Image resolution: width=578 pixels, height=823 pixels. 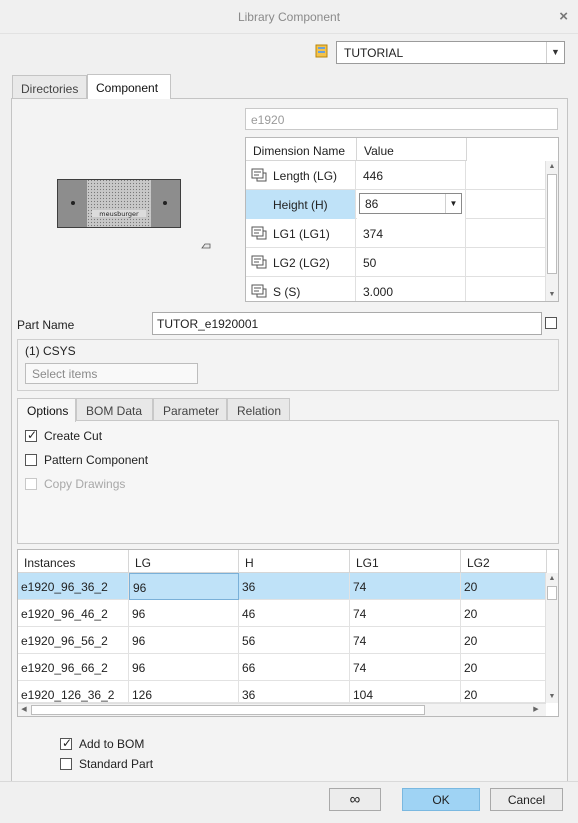 I want to click on dimension-table-scrollbar: ▲ ▼, so click(x=551, y=231).